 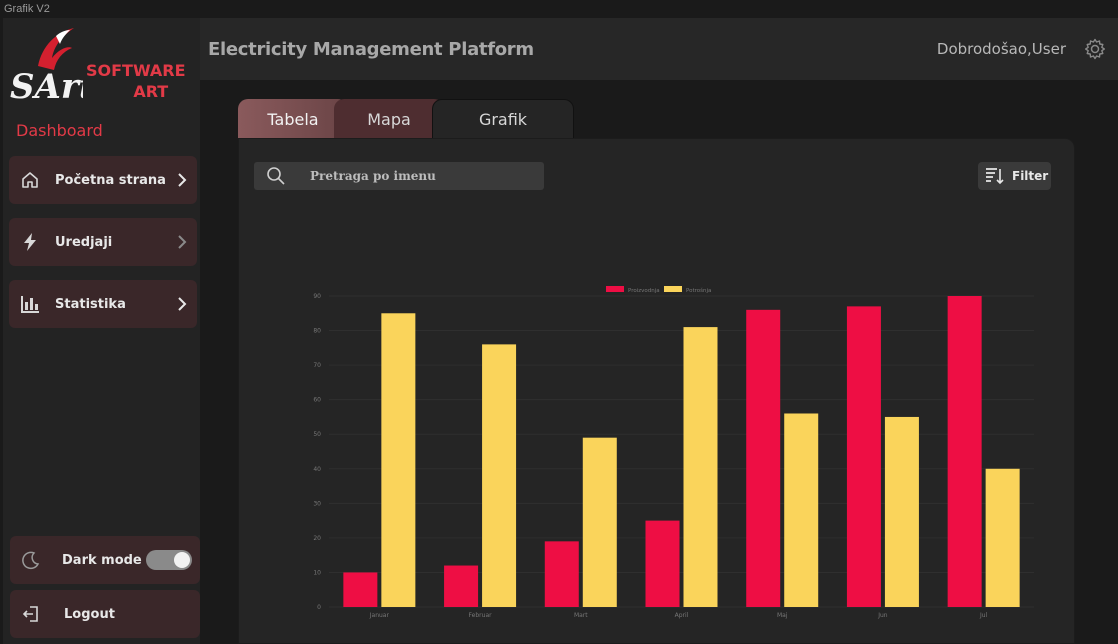 I want to click on y-tick-label: 90, so click(x=317, y=296).